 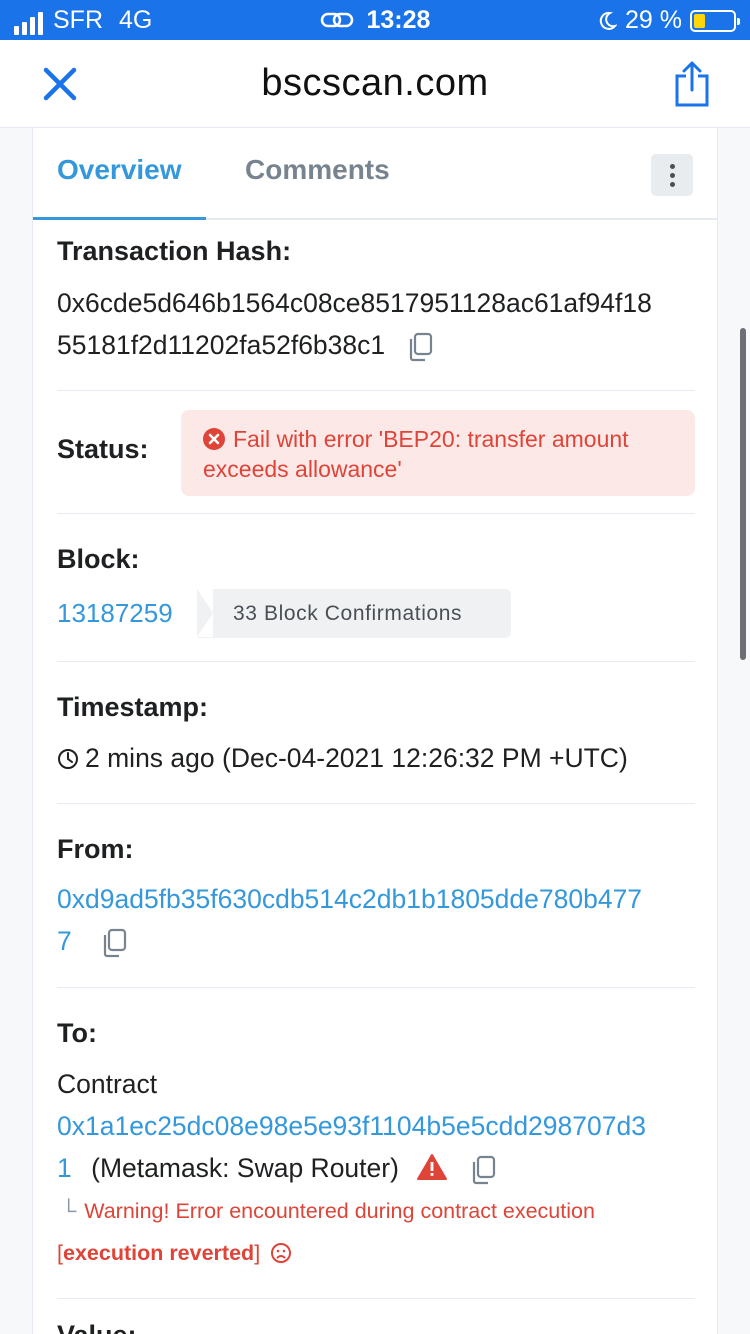 What do you see at coordinates (77, 1033) in the screenshot?
I see `to-label: To:` at bounding box center [77, 1033].